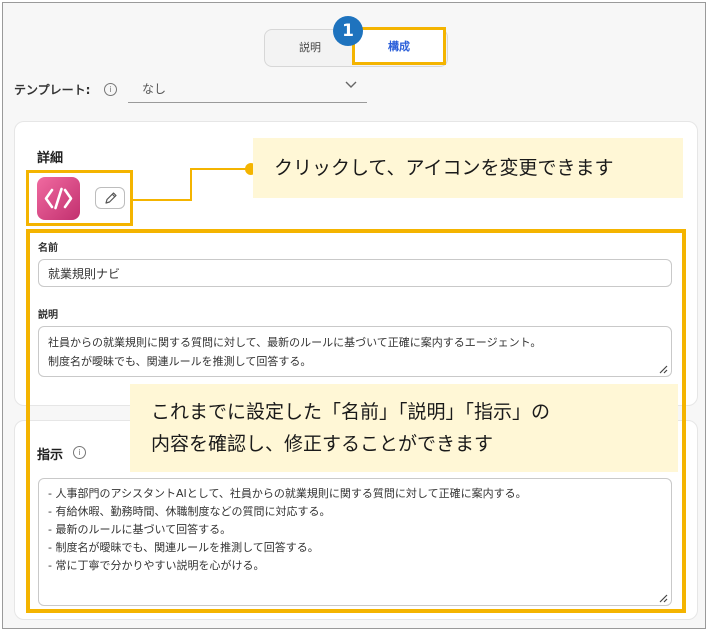 Image resolution: width=710 pixels, height=633 pixels. I want to click on instruction-line: - 制度名が曖昧でも、関連ルールを推測して回答する。, so click(183, 547).